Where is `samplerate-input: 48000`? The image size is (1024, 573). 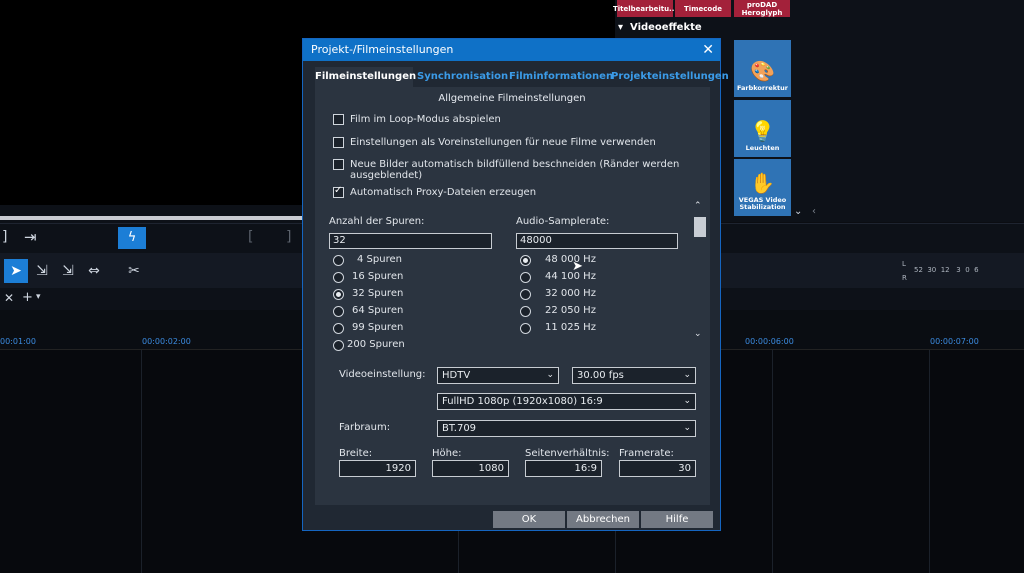
samplerate-input: 48000 is located at coordinates (597, 241).